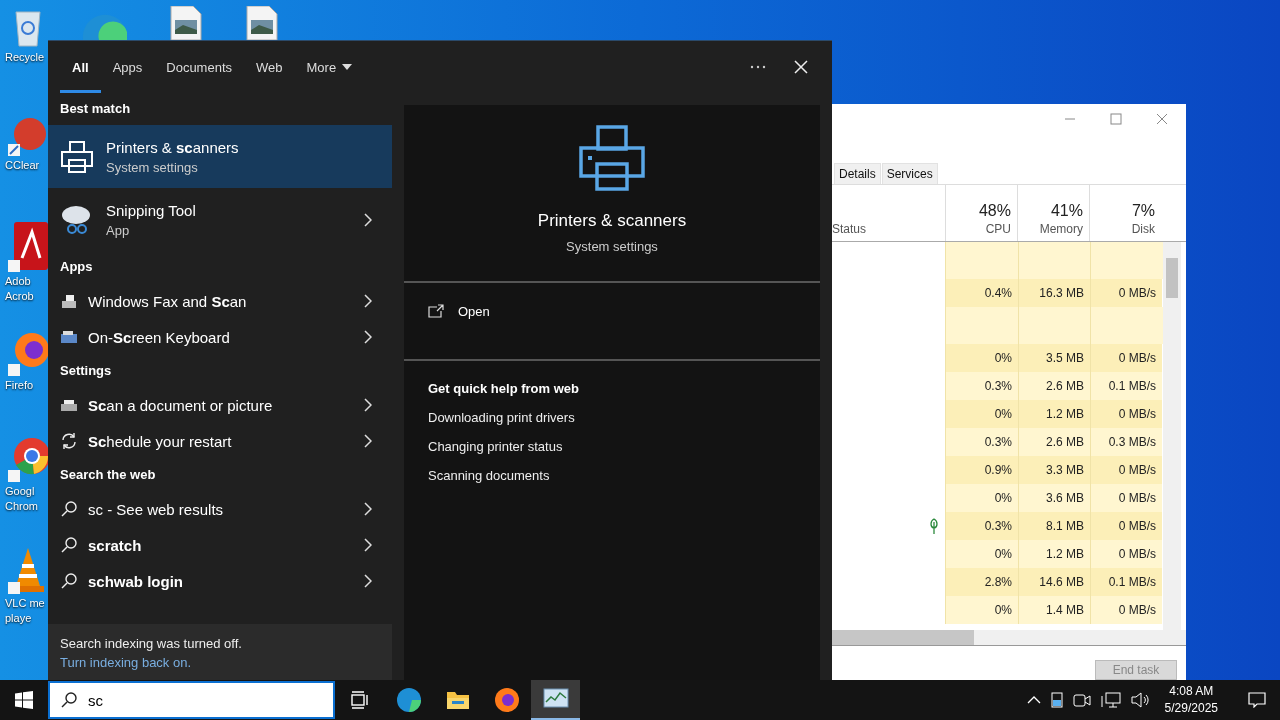 The image size is (1280, 720). Describe the element at coordinates (25, 57) in the screenshot. I see `desktop-icon-label: Recycle` at that location.